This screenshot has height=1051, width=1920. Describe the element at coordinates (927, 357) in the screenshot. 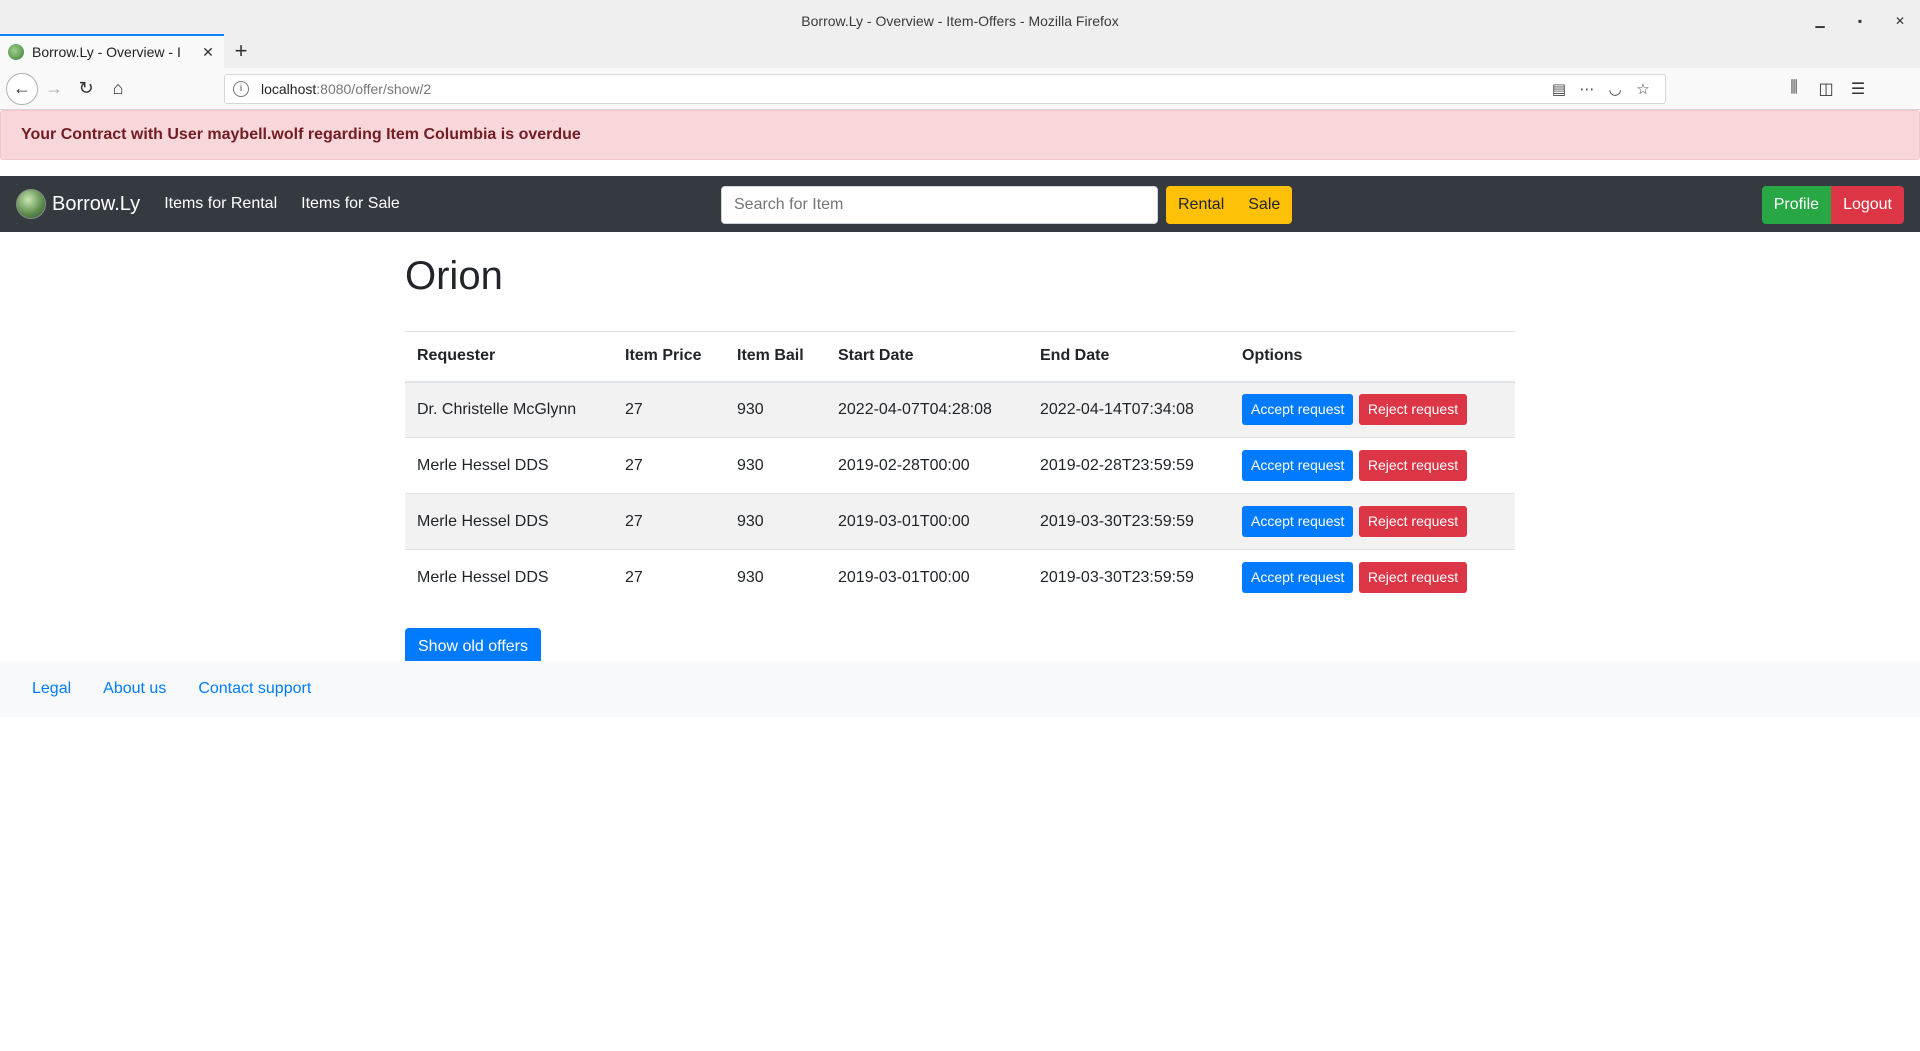

I see `column-header-start-date: Start Date` at that location.